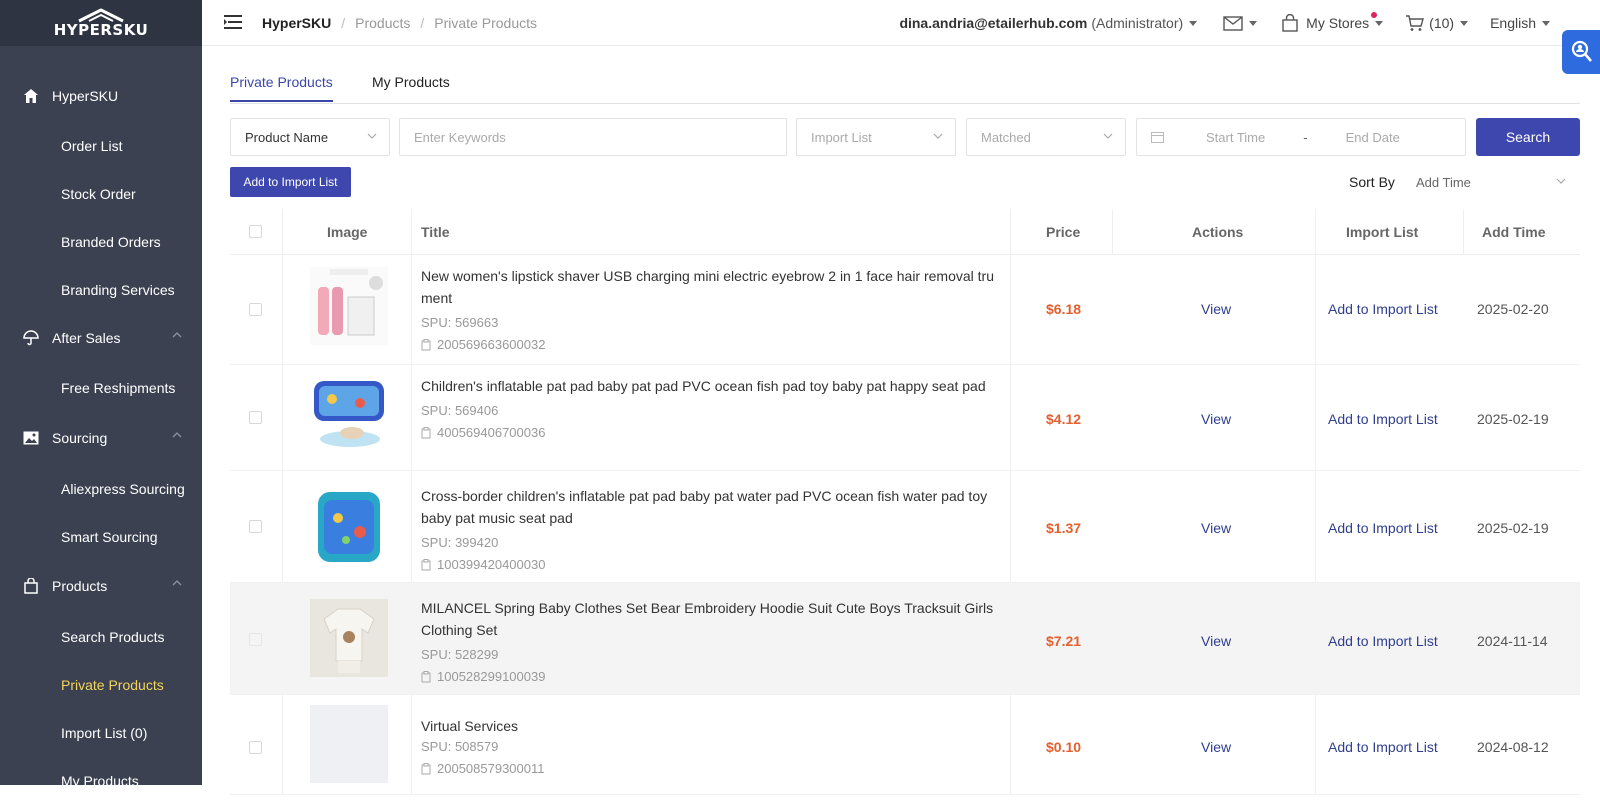 The width and height of the screenshot is (1600, 801). Describe the element at coordinates (98, 194) in the screenshot. I see `sidebar-item-label: Stock Order` at that location.